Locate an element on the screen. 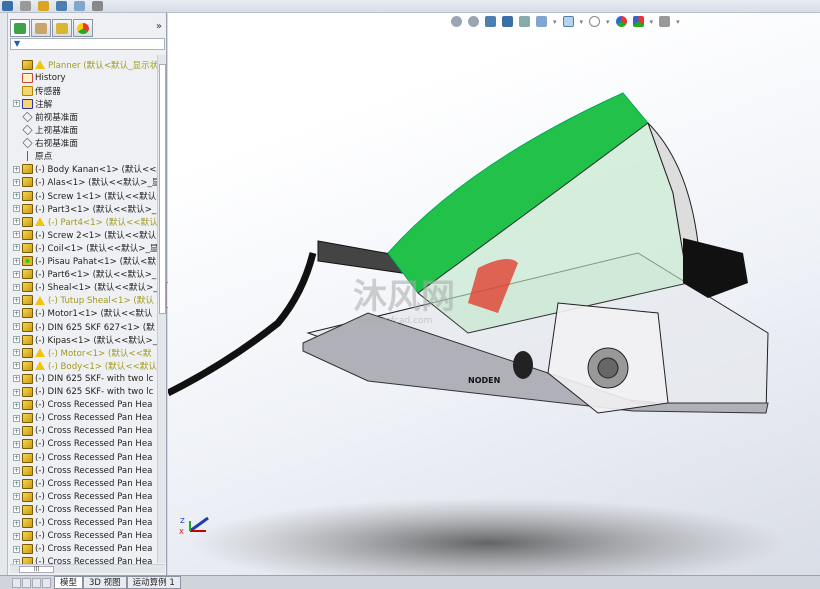 The image size is (820, 589). view-orientation-icon is located at coordinates (7, 6).